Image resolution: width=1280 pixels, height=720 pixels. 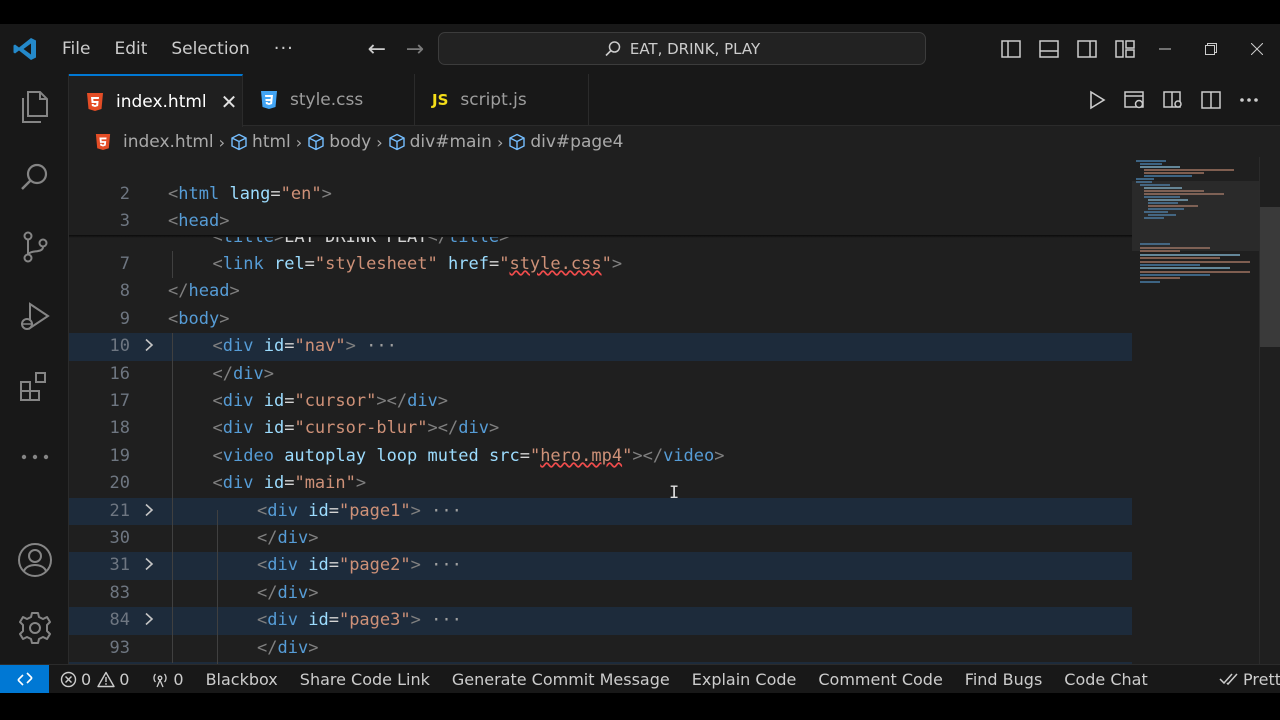 I want to click on breadcrumb-div-page4: div#page4, so click(x=565, y=142).